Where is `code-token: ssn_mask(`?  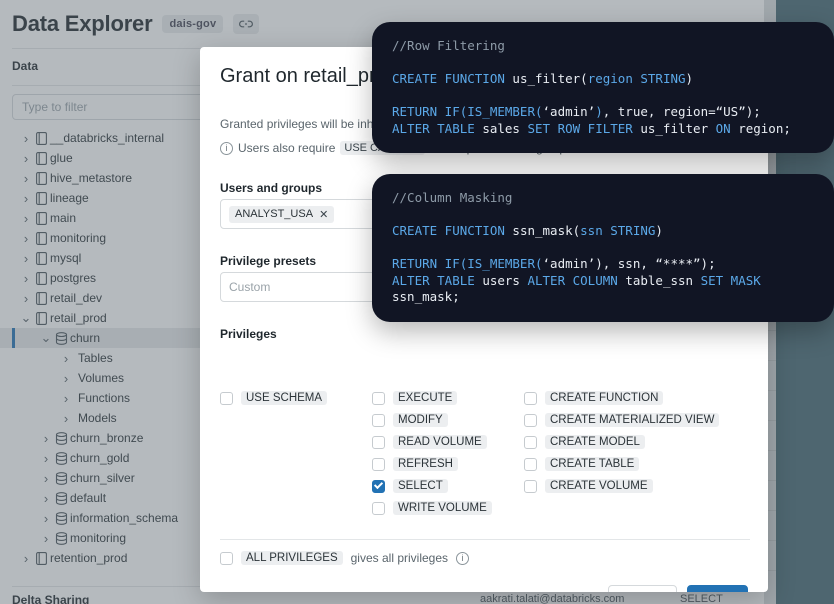
code-token: ssn_mask( is located at coordinates (546, 230).